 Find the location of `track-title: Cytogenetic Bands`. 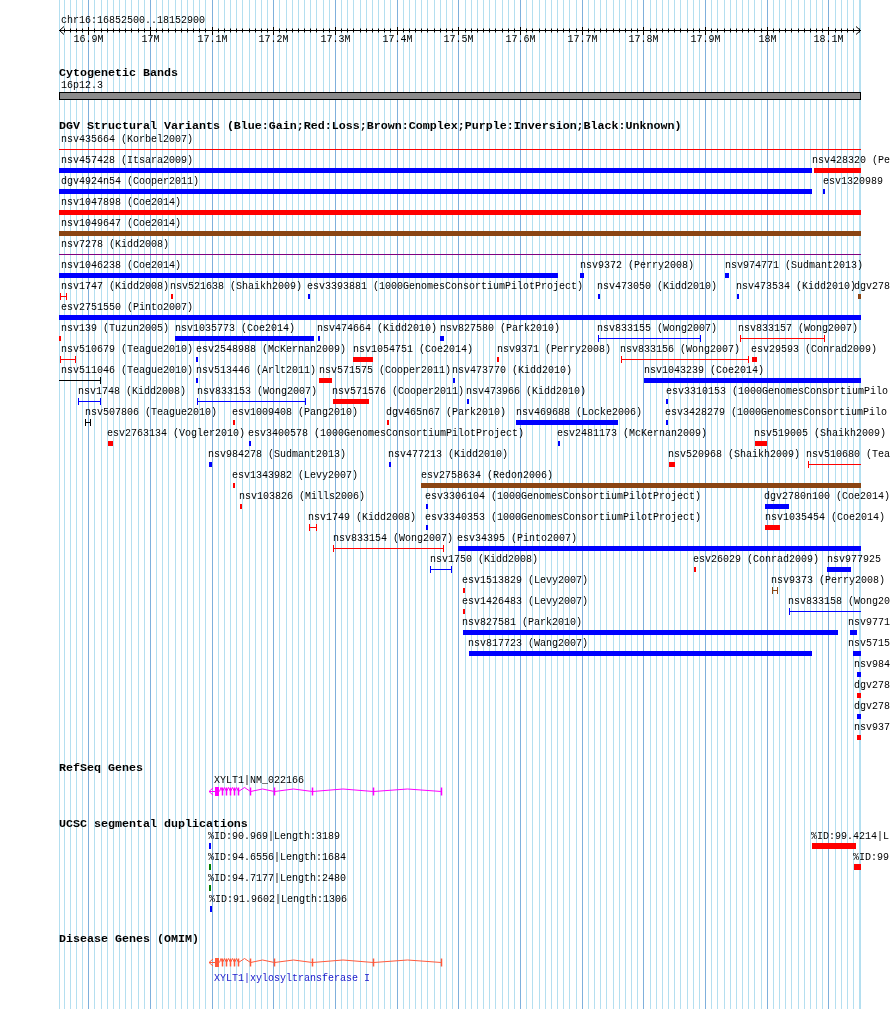

track-title: Cytogenetic Bands is located at coordinates (118, 73).